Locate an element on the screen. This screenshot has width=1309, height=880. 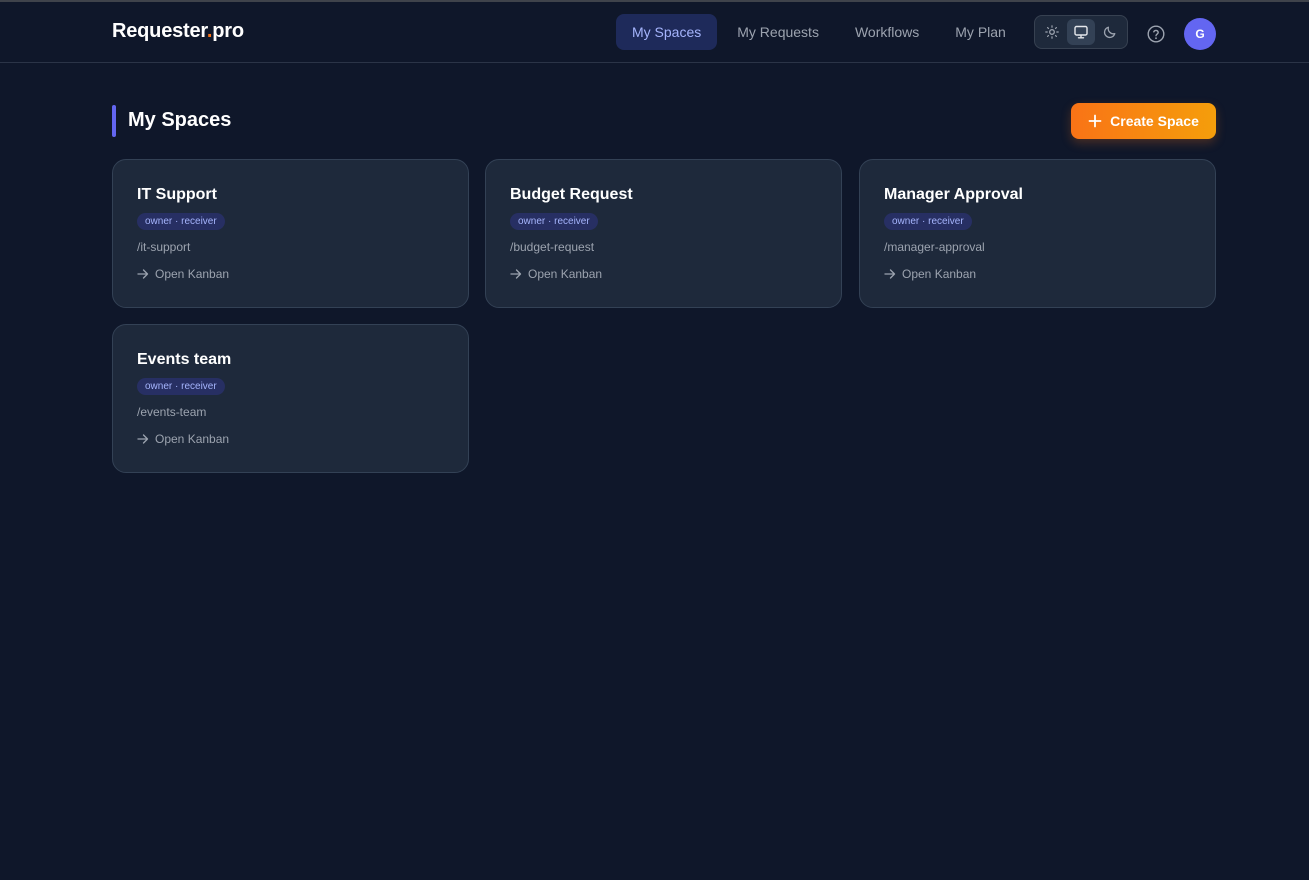
space-slug: /budget-request is located at coordinates (552, 247).